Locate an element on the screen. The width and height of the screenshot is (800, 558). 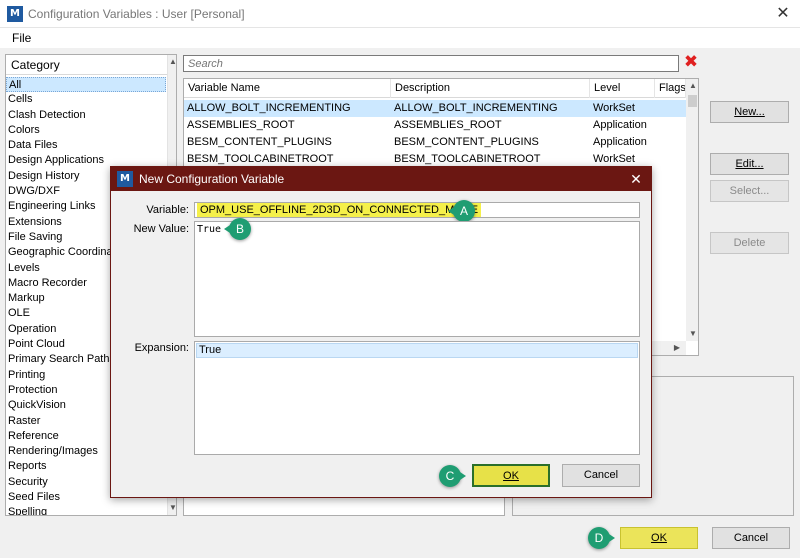
menu-file: File is located at coordinates (21, 38).